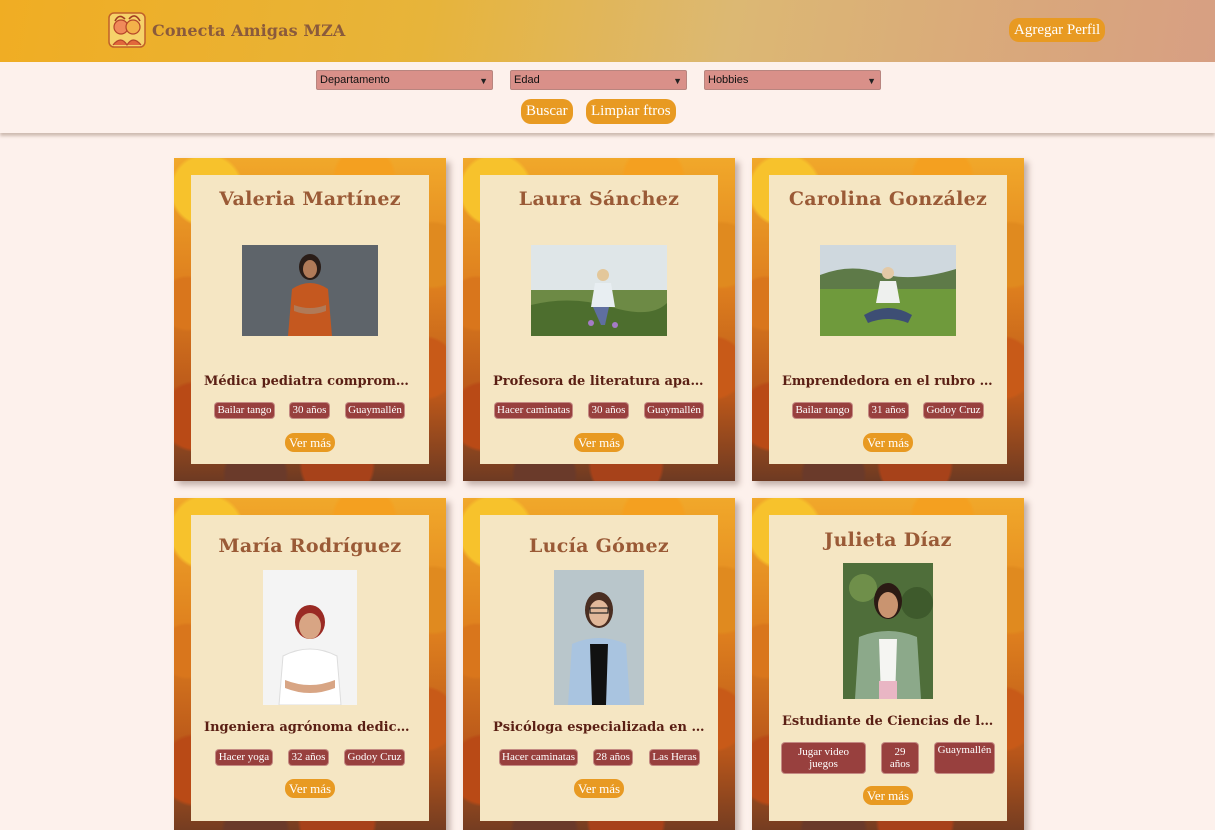  What do you see at coordinates (249, 30) in the screenshot?
I see `brand-title: Conecta Amigas MZA` at bounding box center [249, 30].